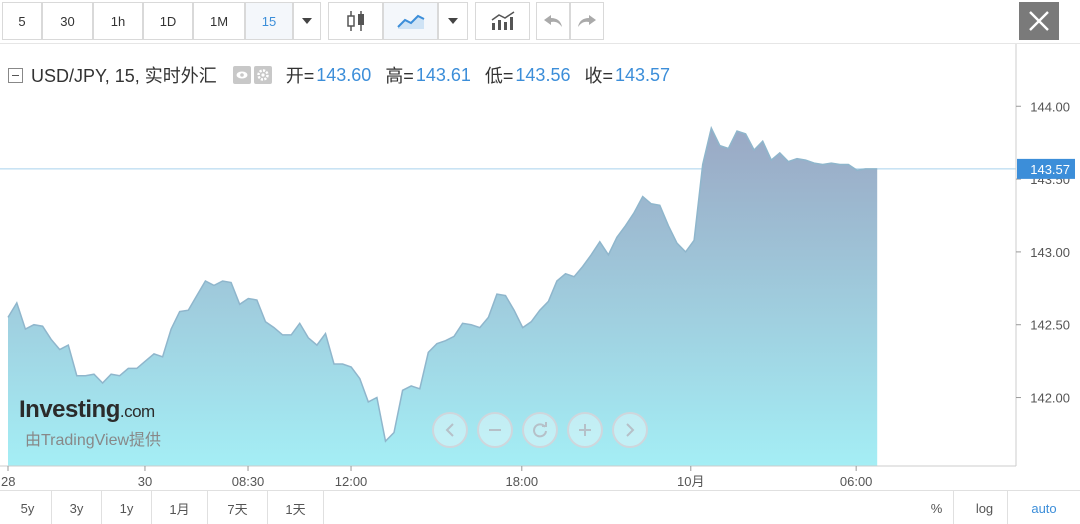  I want to click on close-icon, so click(1039, 21).